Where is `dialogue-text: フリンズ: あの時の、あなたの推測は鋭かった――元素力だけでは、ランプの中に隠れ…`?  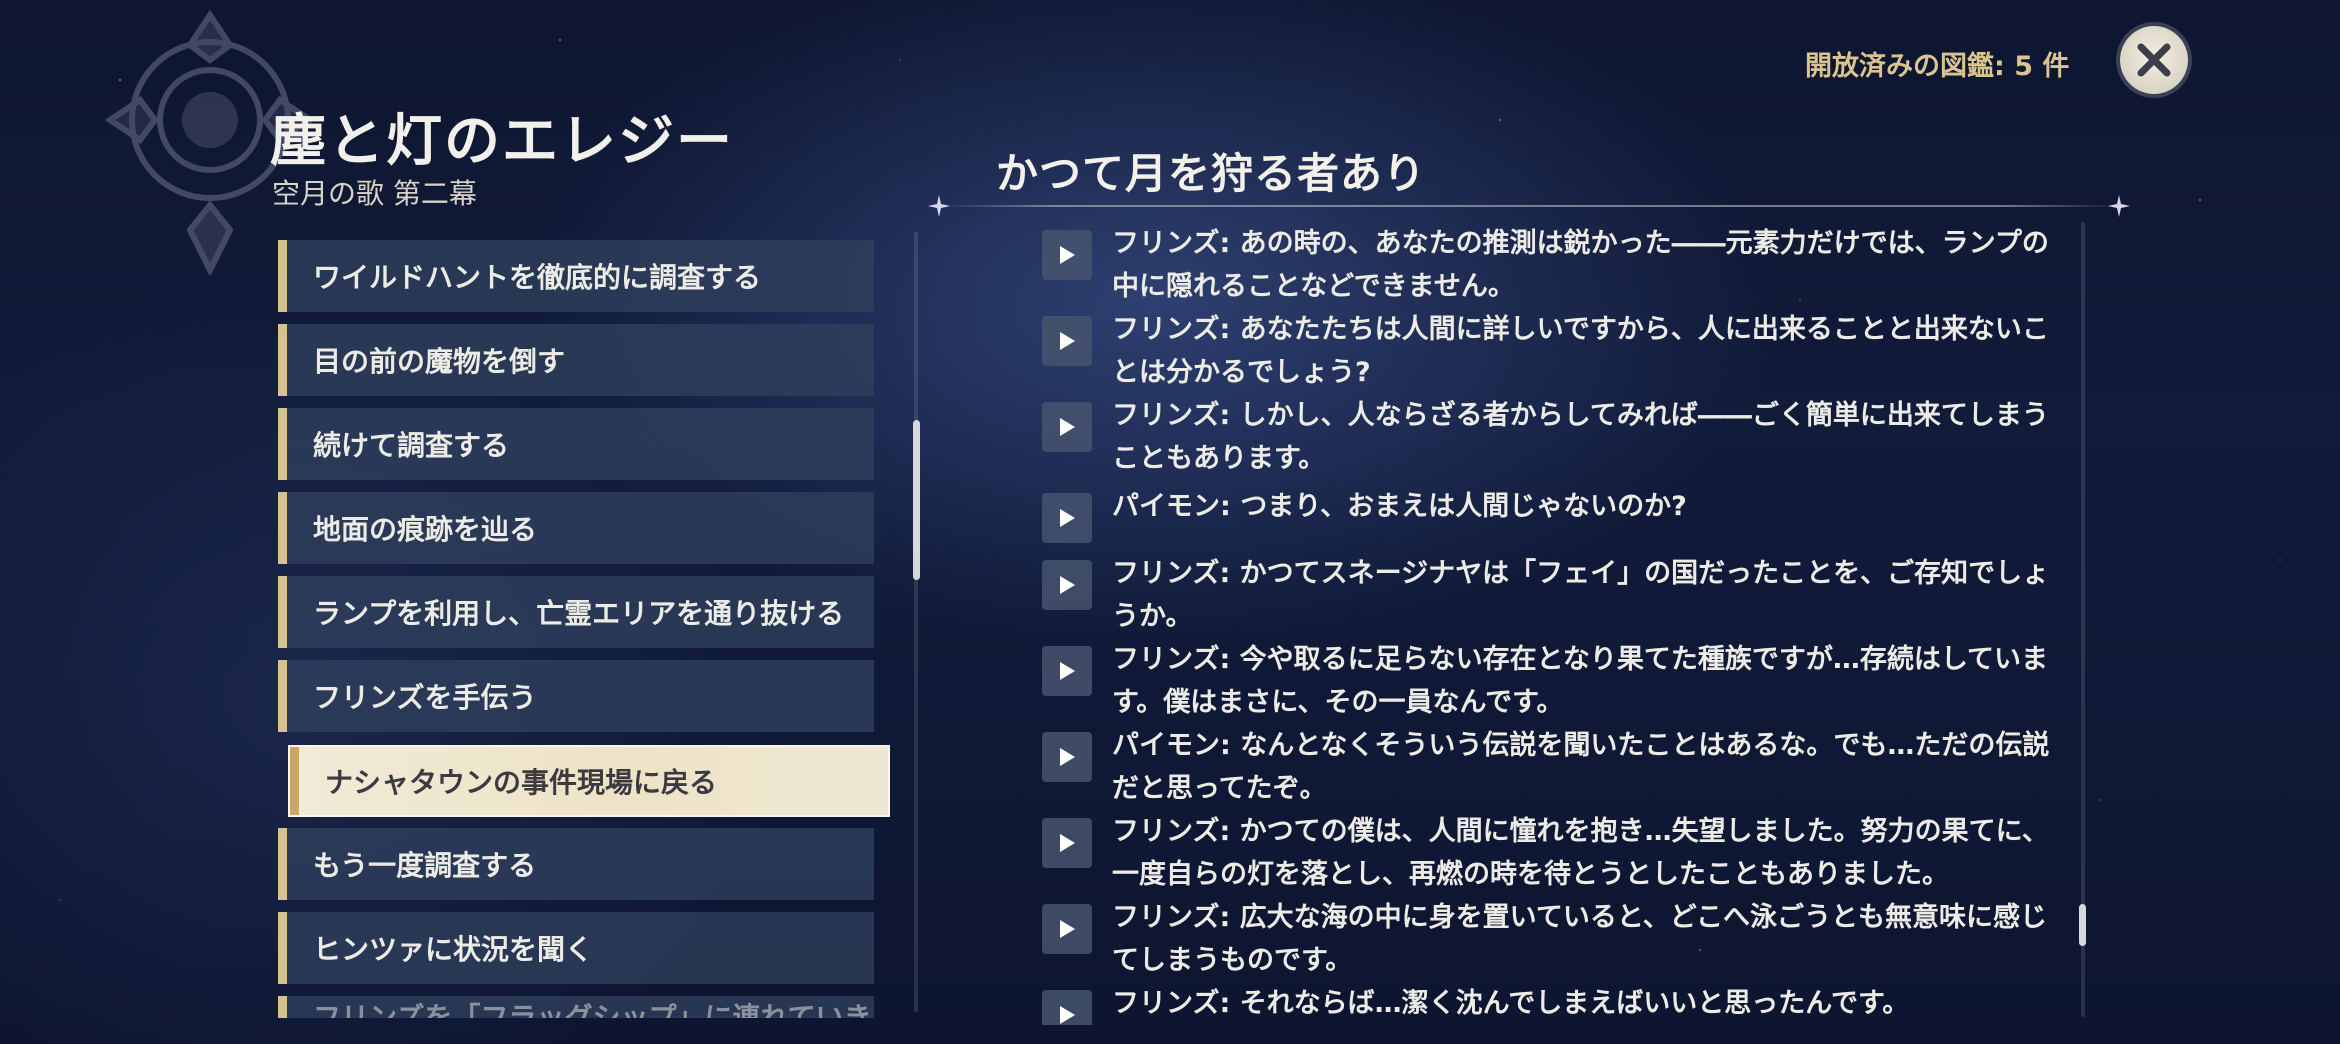 dialogue-text: フリンズ: あの時の、あなたの推測は鋭かった――元素力だけでは、ランプの中に隠れ… is located at coordinates (1580, 265).